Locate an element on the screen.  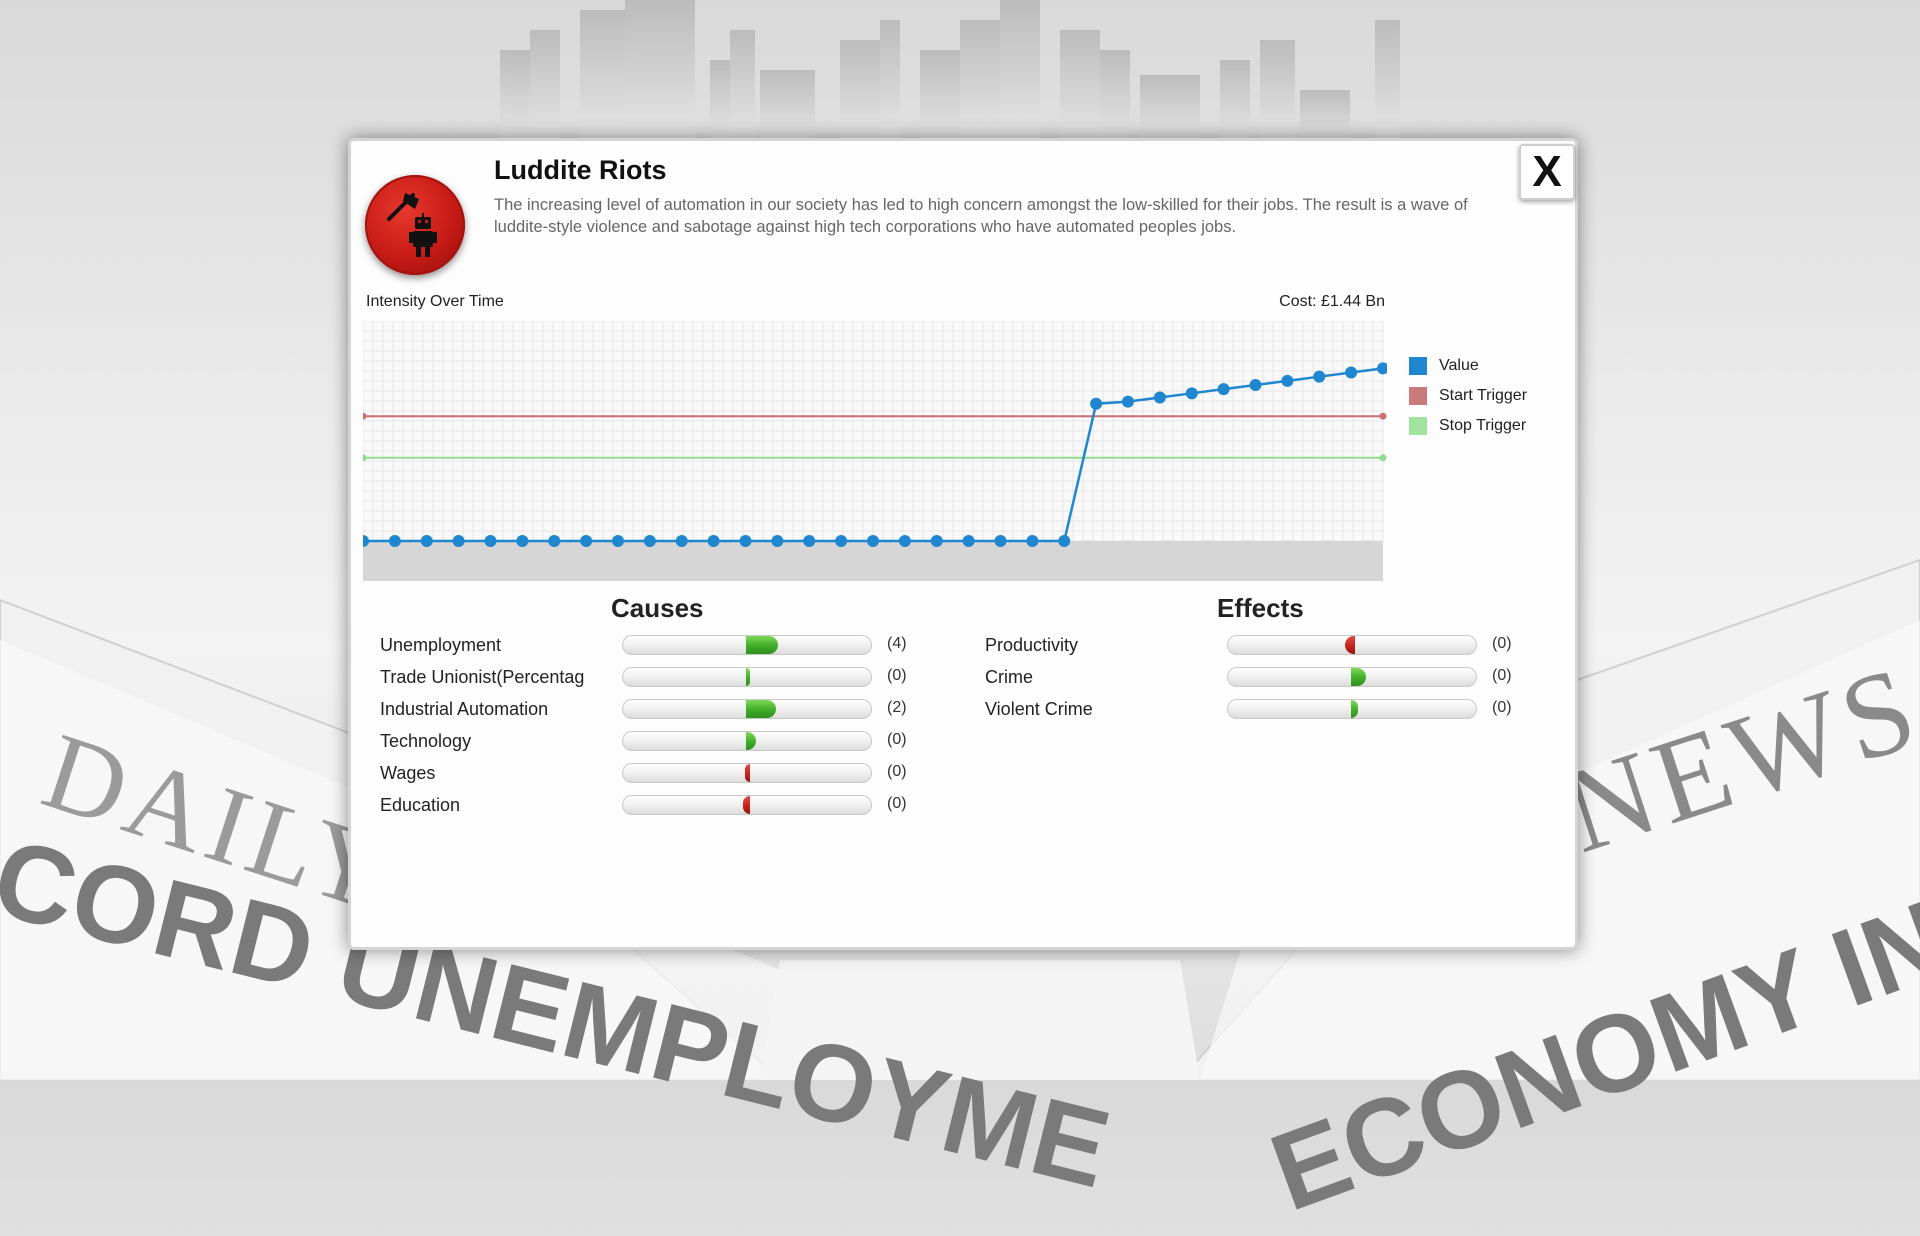
chart-legend: Value Start Trigger Stop Trigger is located at coordinates (1468, 396).